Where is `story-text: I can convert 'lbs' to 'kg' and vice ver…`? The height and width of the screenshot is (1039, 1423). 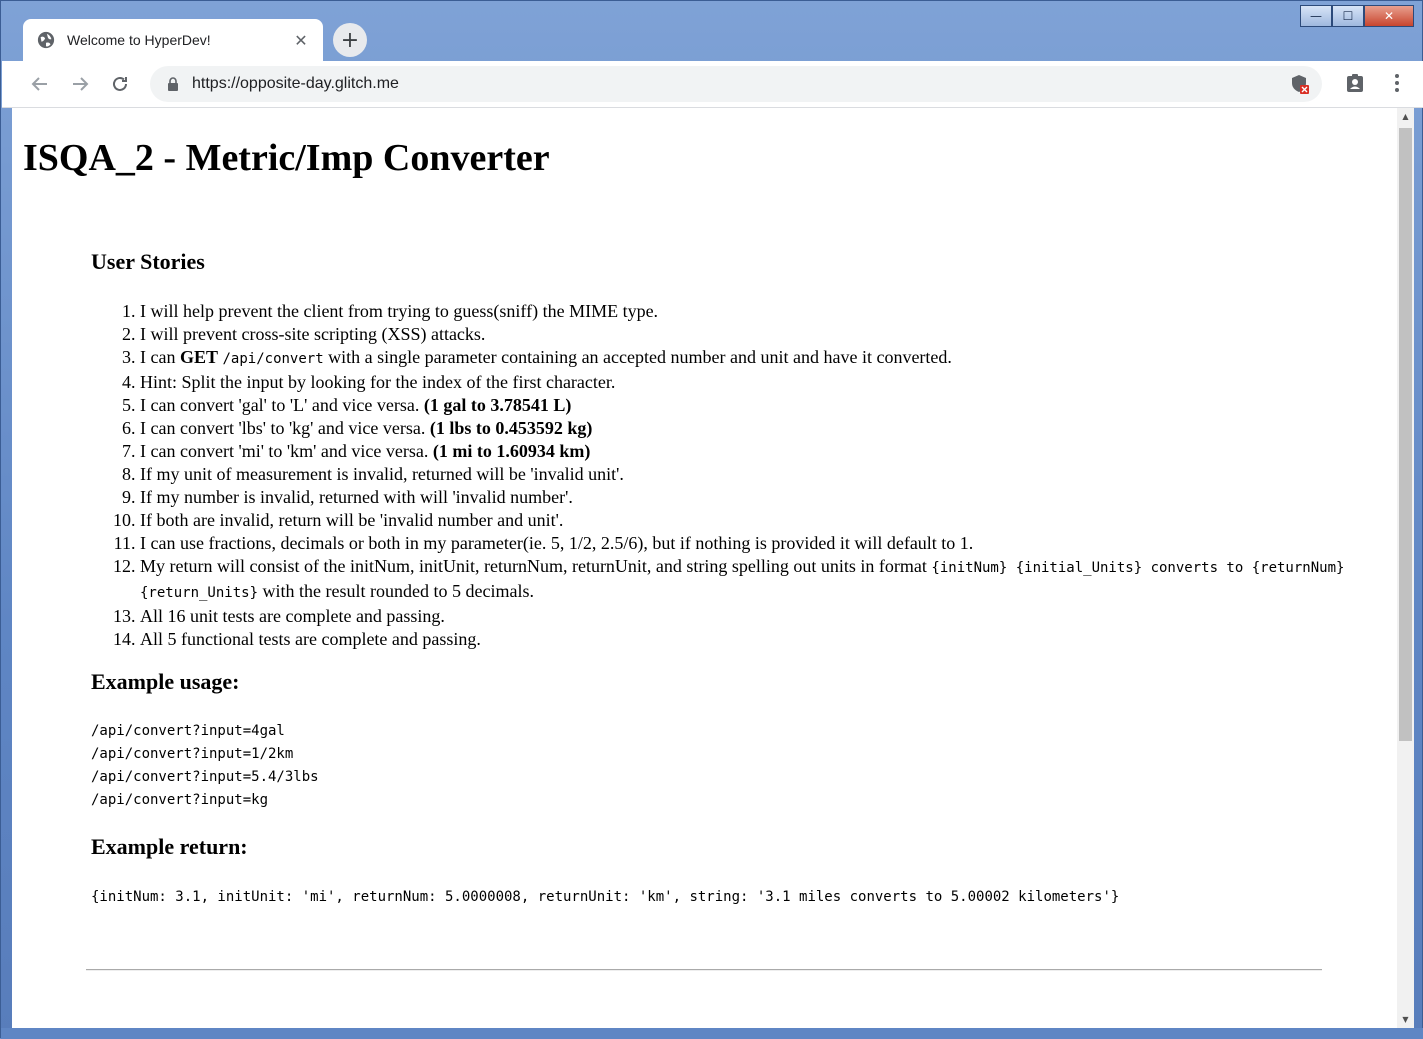 story-text: I can convert 'lbs' to 'kg' and vice ver… is located at coordinates (285, 428).